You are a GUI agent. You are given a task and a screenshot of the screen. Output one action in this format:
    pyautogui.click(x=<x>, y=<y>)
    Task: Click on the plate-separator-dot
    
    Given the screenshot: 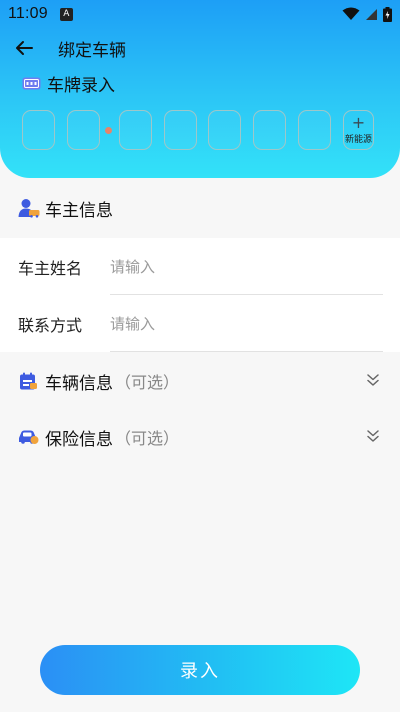 What is the action you would take?
    pyautogui.click(x=108, y=130)
    